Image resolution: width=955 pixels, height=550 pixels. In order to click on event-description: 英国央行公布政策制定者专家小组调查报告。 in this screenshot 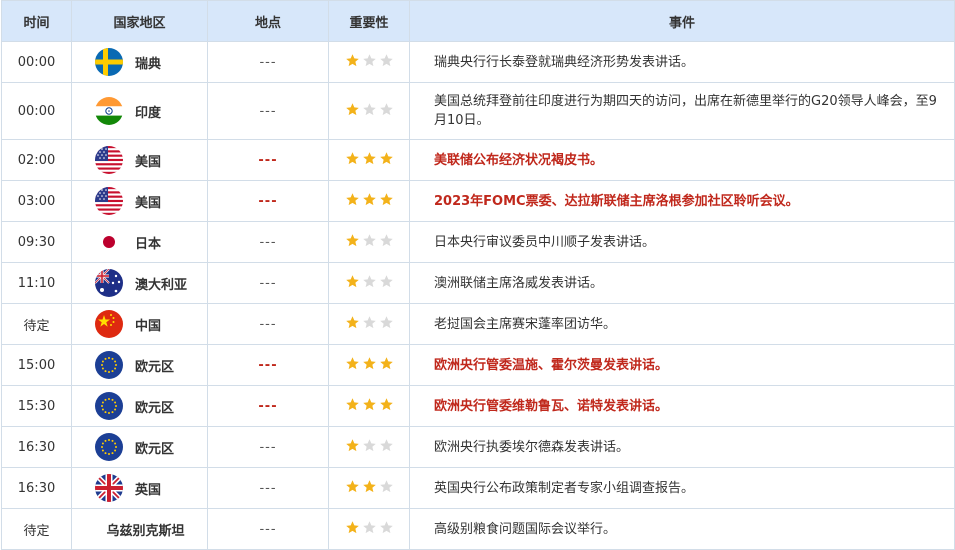, I will do `click(682, 488)`.